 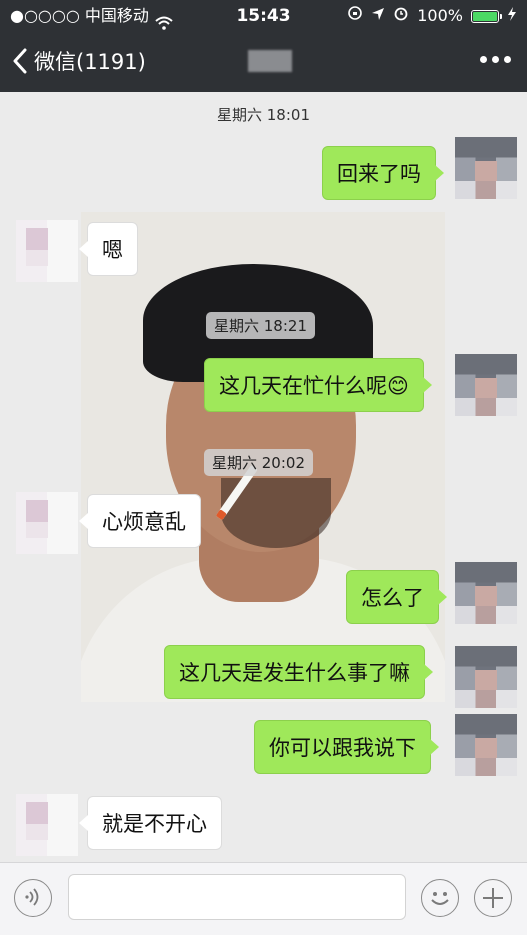 I want to click on voice-button, so click(x=33, y=898).